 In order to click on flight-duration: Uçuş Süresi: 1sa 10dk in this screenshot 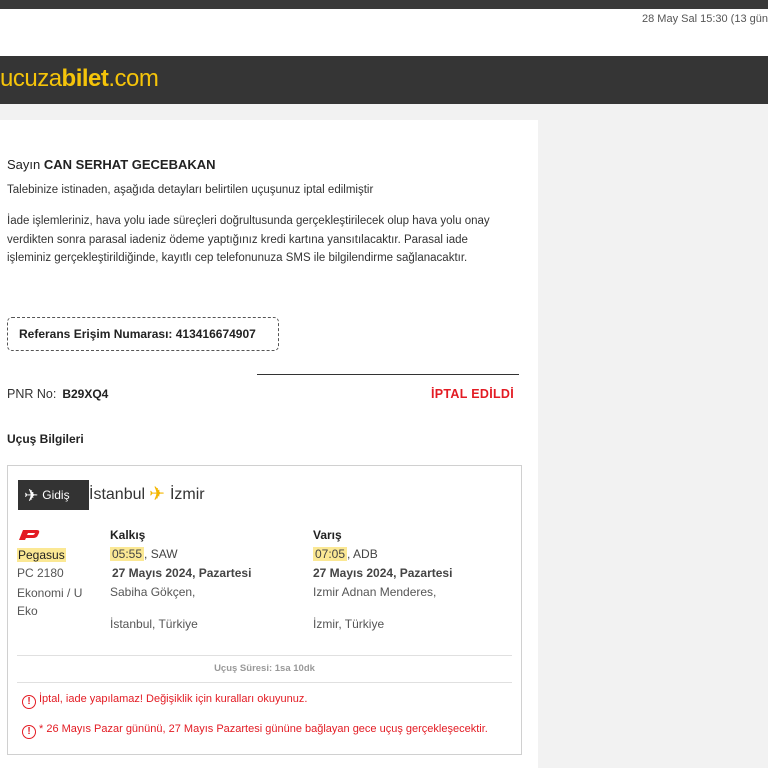, I will do `click(264, 668)`.